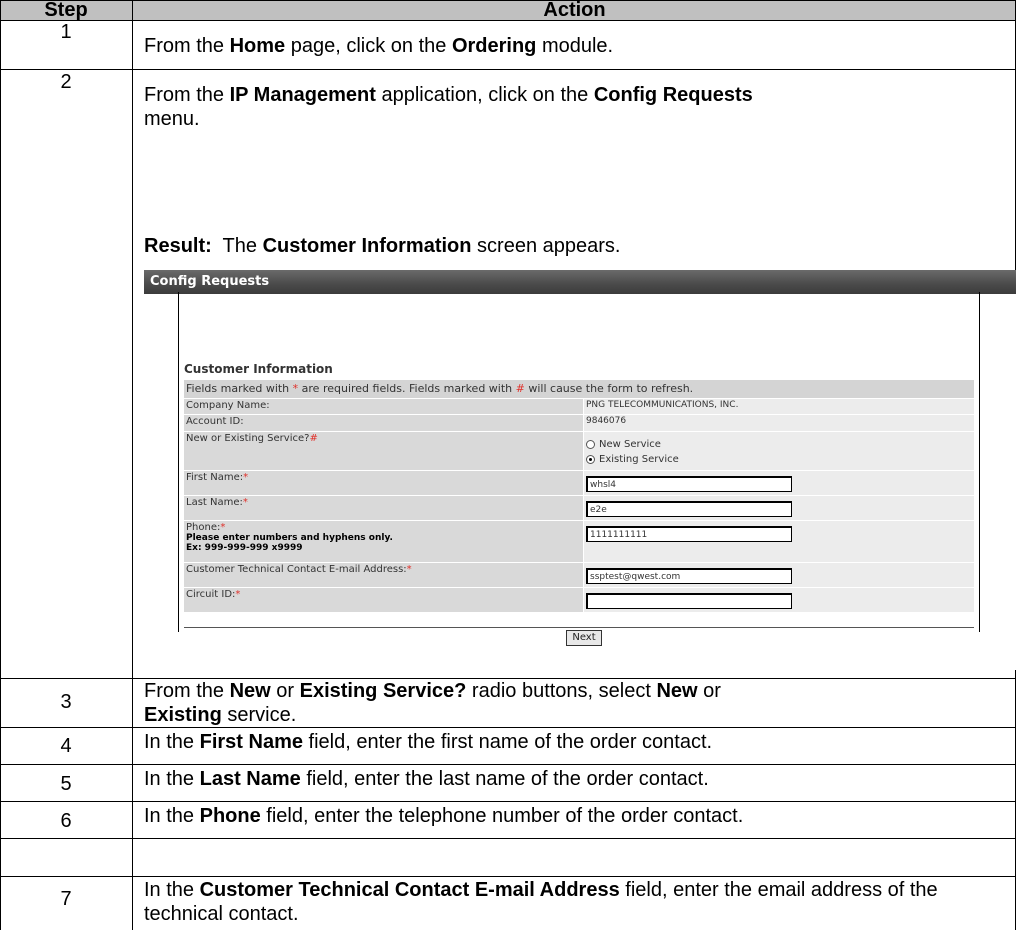 The width and height of the screenshot is (1016, 930). Describe the element at coordinates (590, 444) in the screenshot. I see `radio-button` at that location.